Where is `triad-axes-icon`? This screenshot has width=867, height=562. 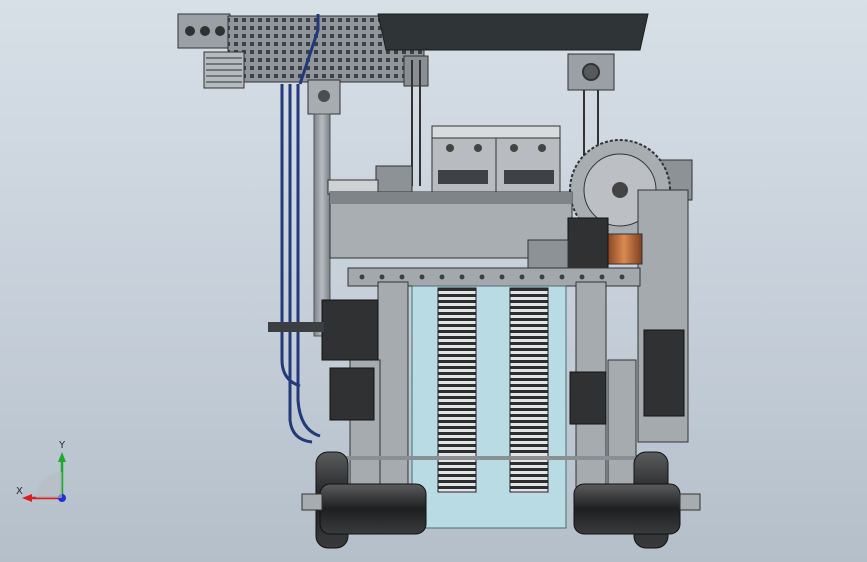 triad-axes-icon is located at coordinates (44, 477).